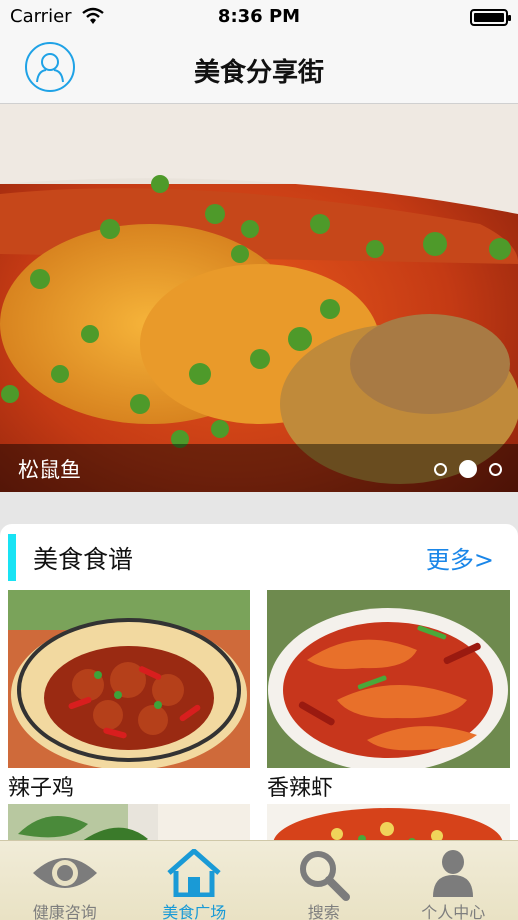 The image size is (518, 920). What do you see at coordinates (259, 468) in the screenshot?
I see `banner-caption-bar: 松鼠鱼` at bounding box center [259, 468].